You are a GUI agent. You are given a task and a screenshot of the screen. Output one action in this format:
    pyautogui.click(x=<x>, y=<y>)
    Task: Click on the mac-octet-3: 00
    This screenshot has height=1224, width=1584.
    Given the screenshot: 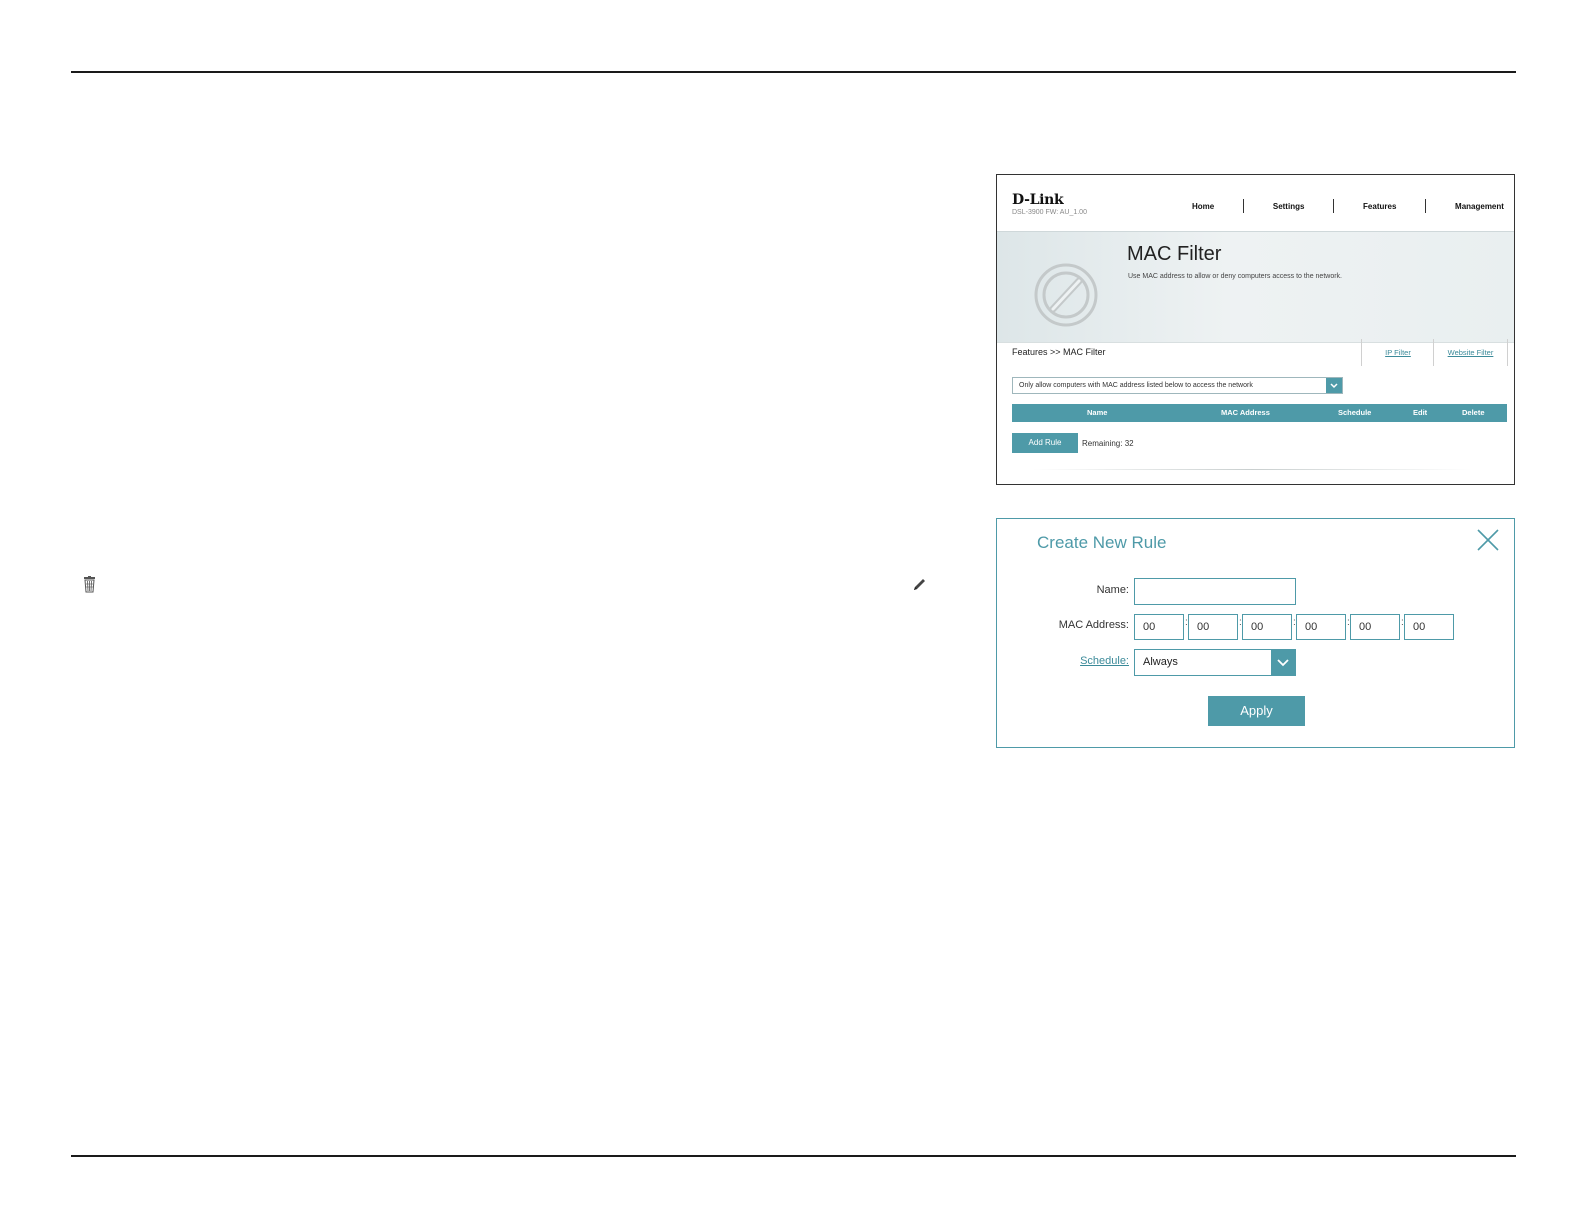 What is the action you would take?
    pyautogui.click(x=1267, y=627)
    